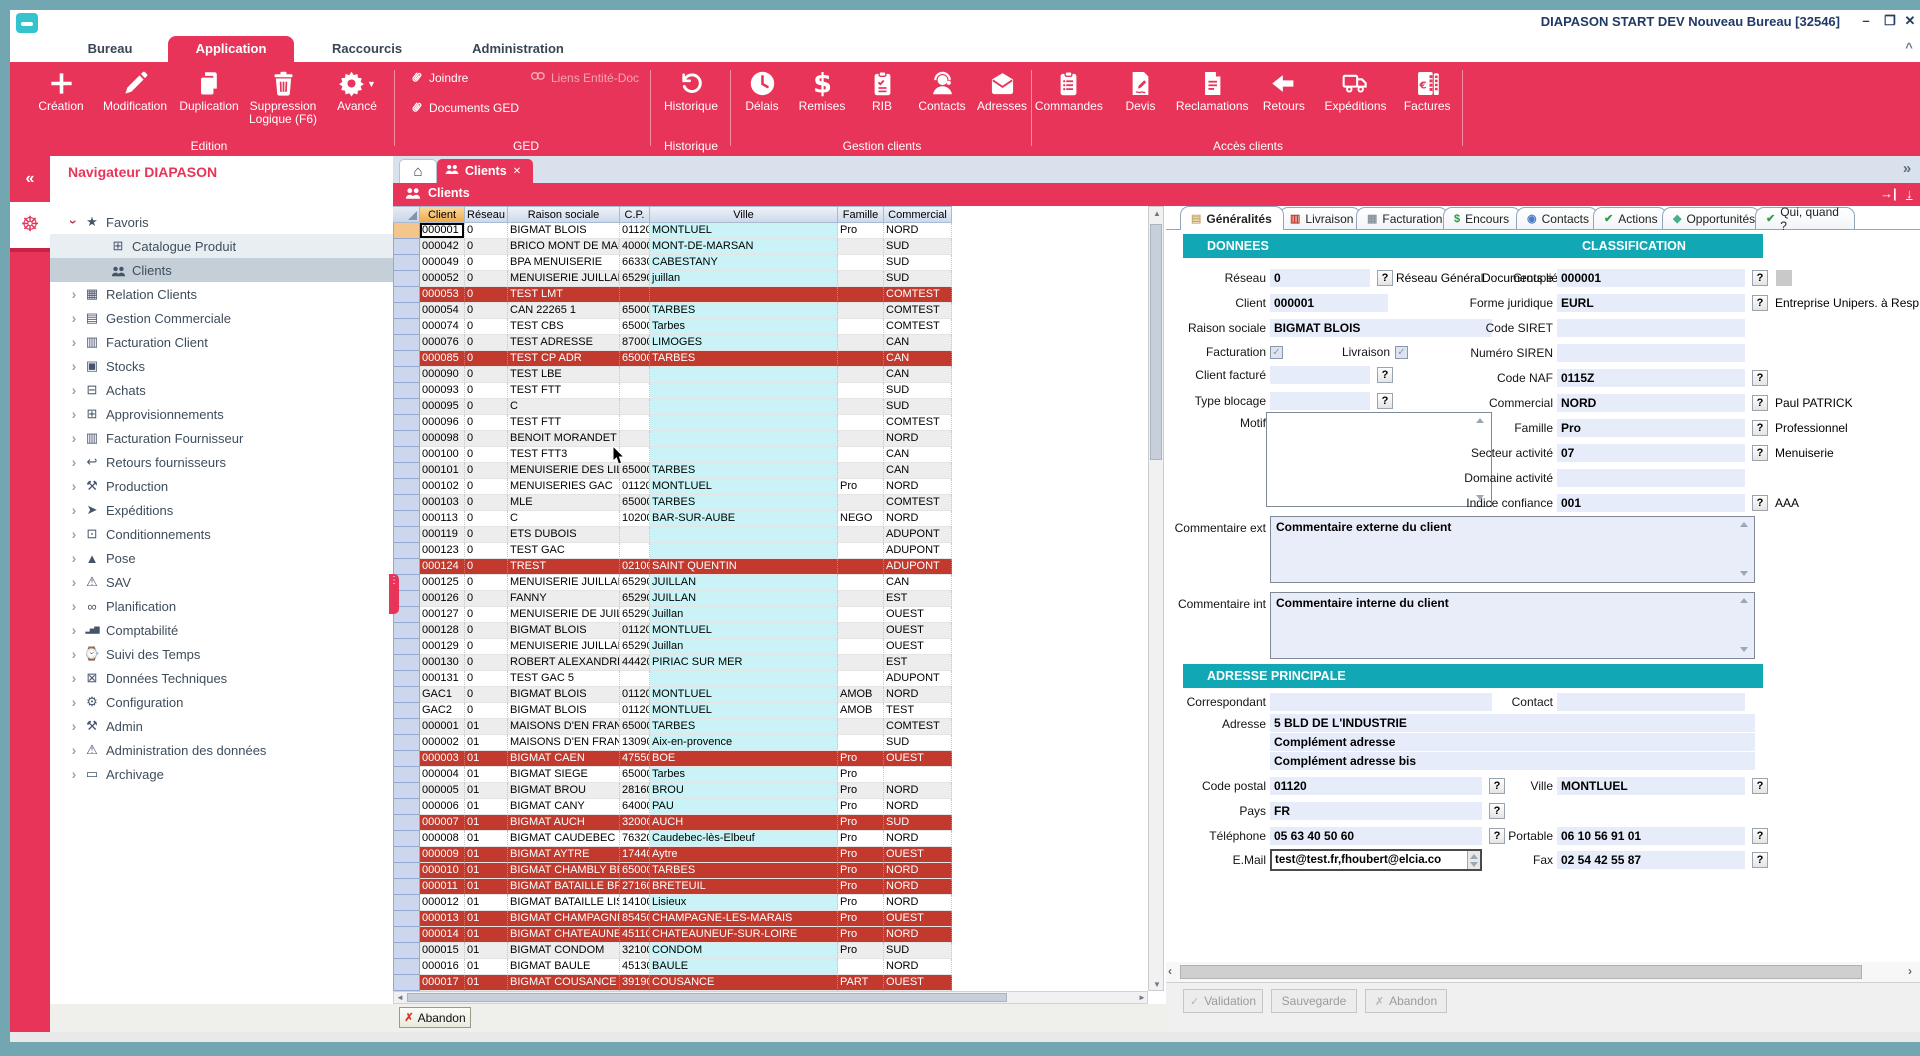 This screenshot has height=1056, width=1920. I want to click on sidebar-item-comptabilite: › ▂▅▇ Comptabilité, so click(221, 630).